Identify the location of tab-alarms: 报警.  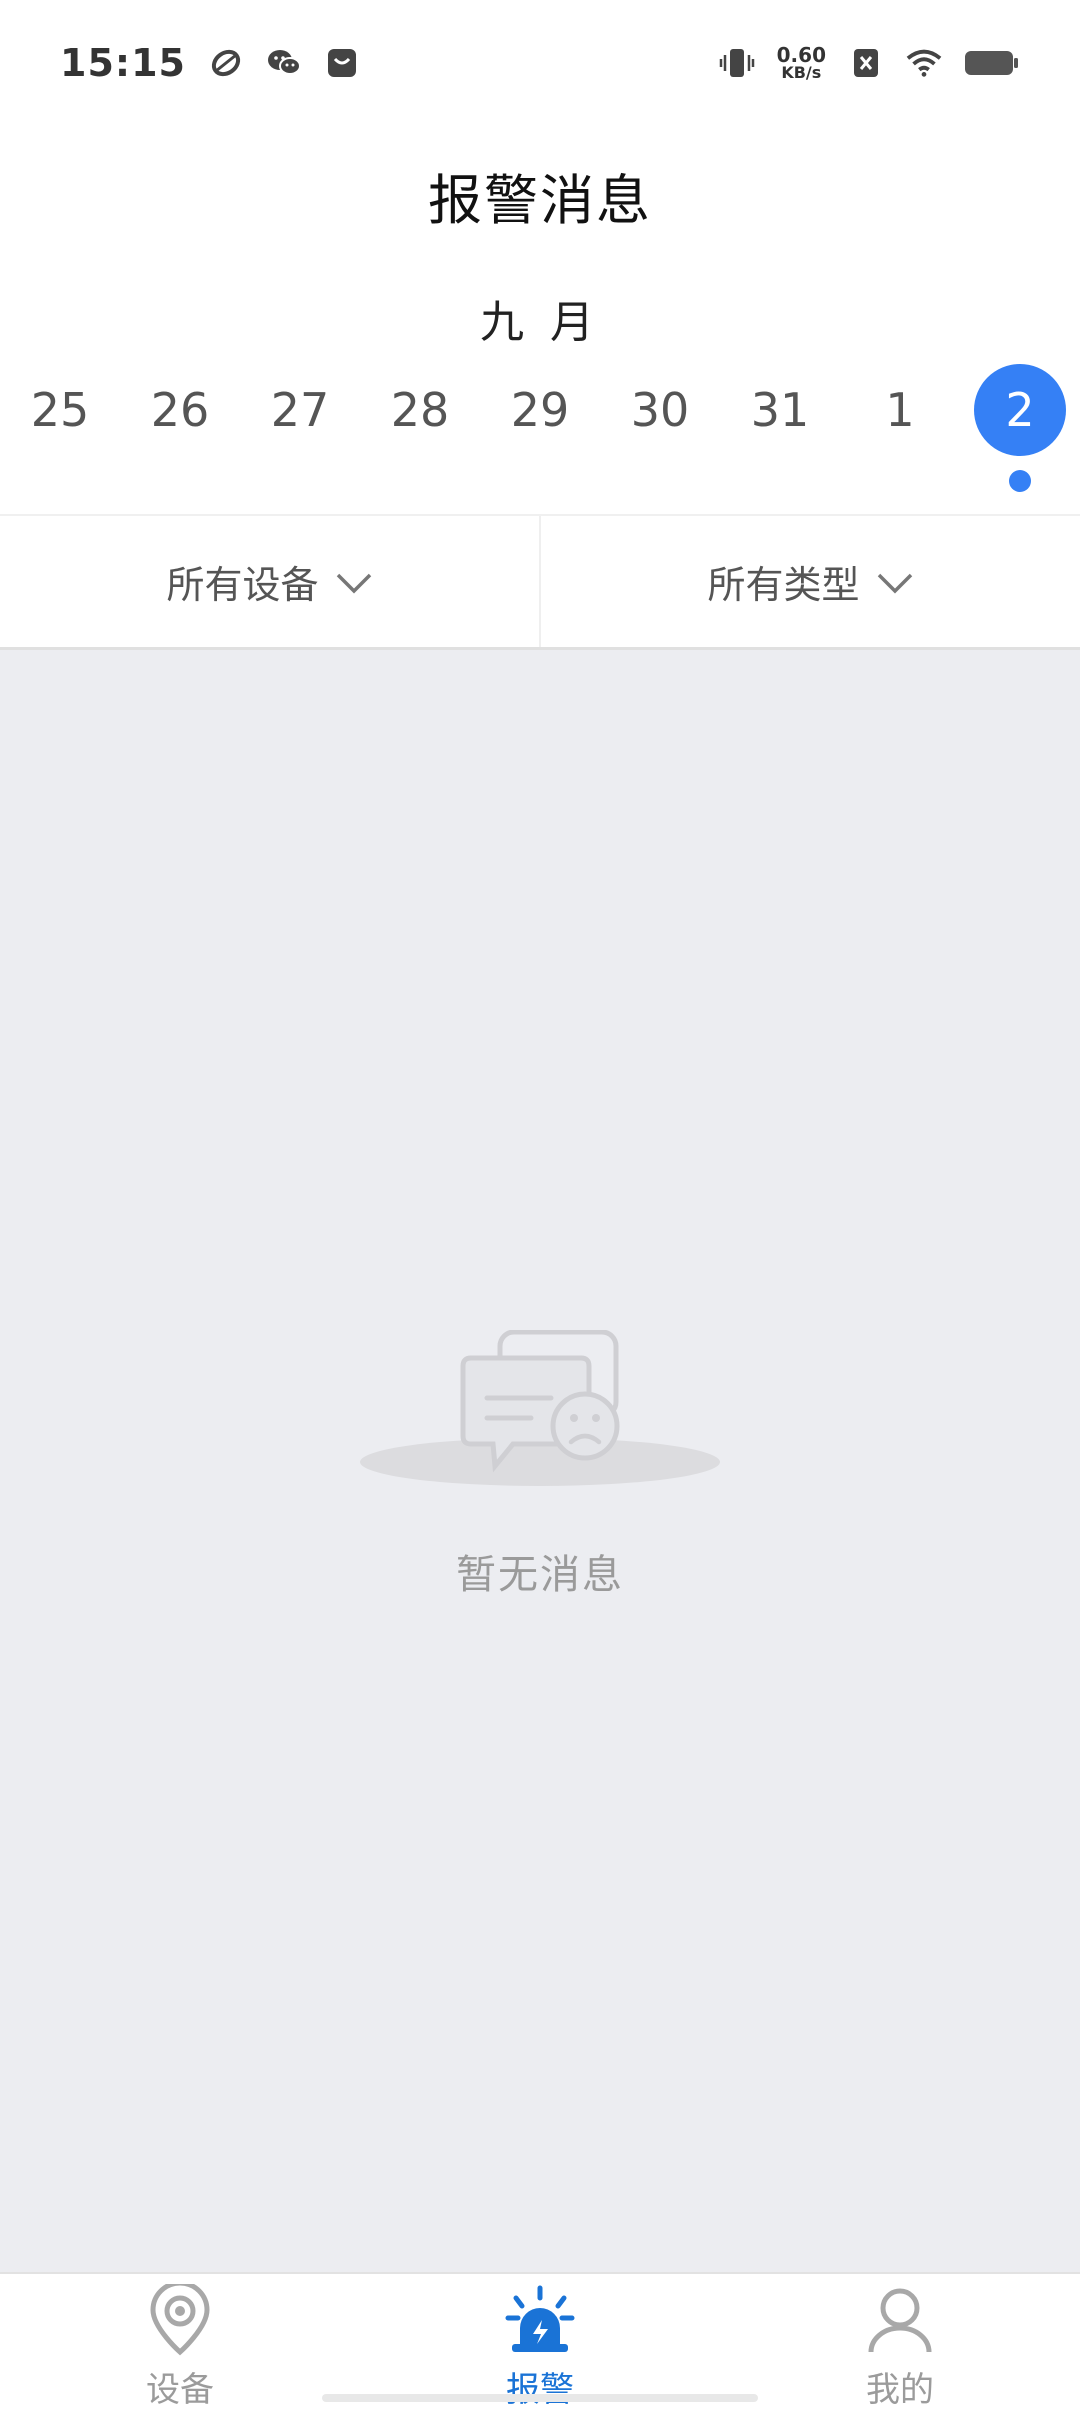
(540, 2342).